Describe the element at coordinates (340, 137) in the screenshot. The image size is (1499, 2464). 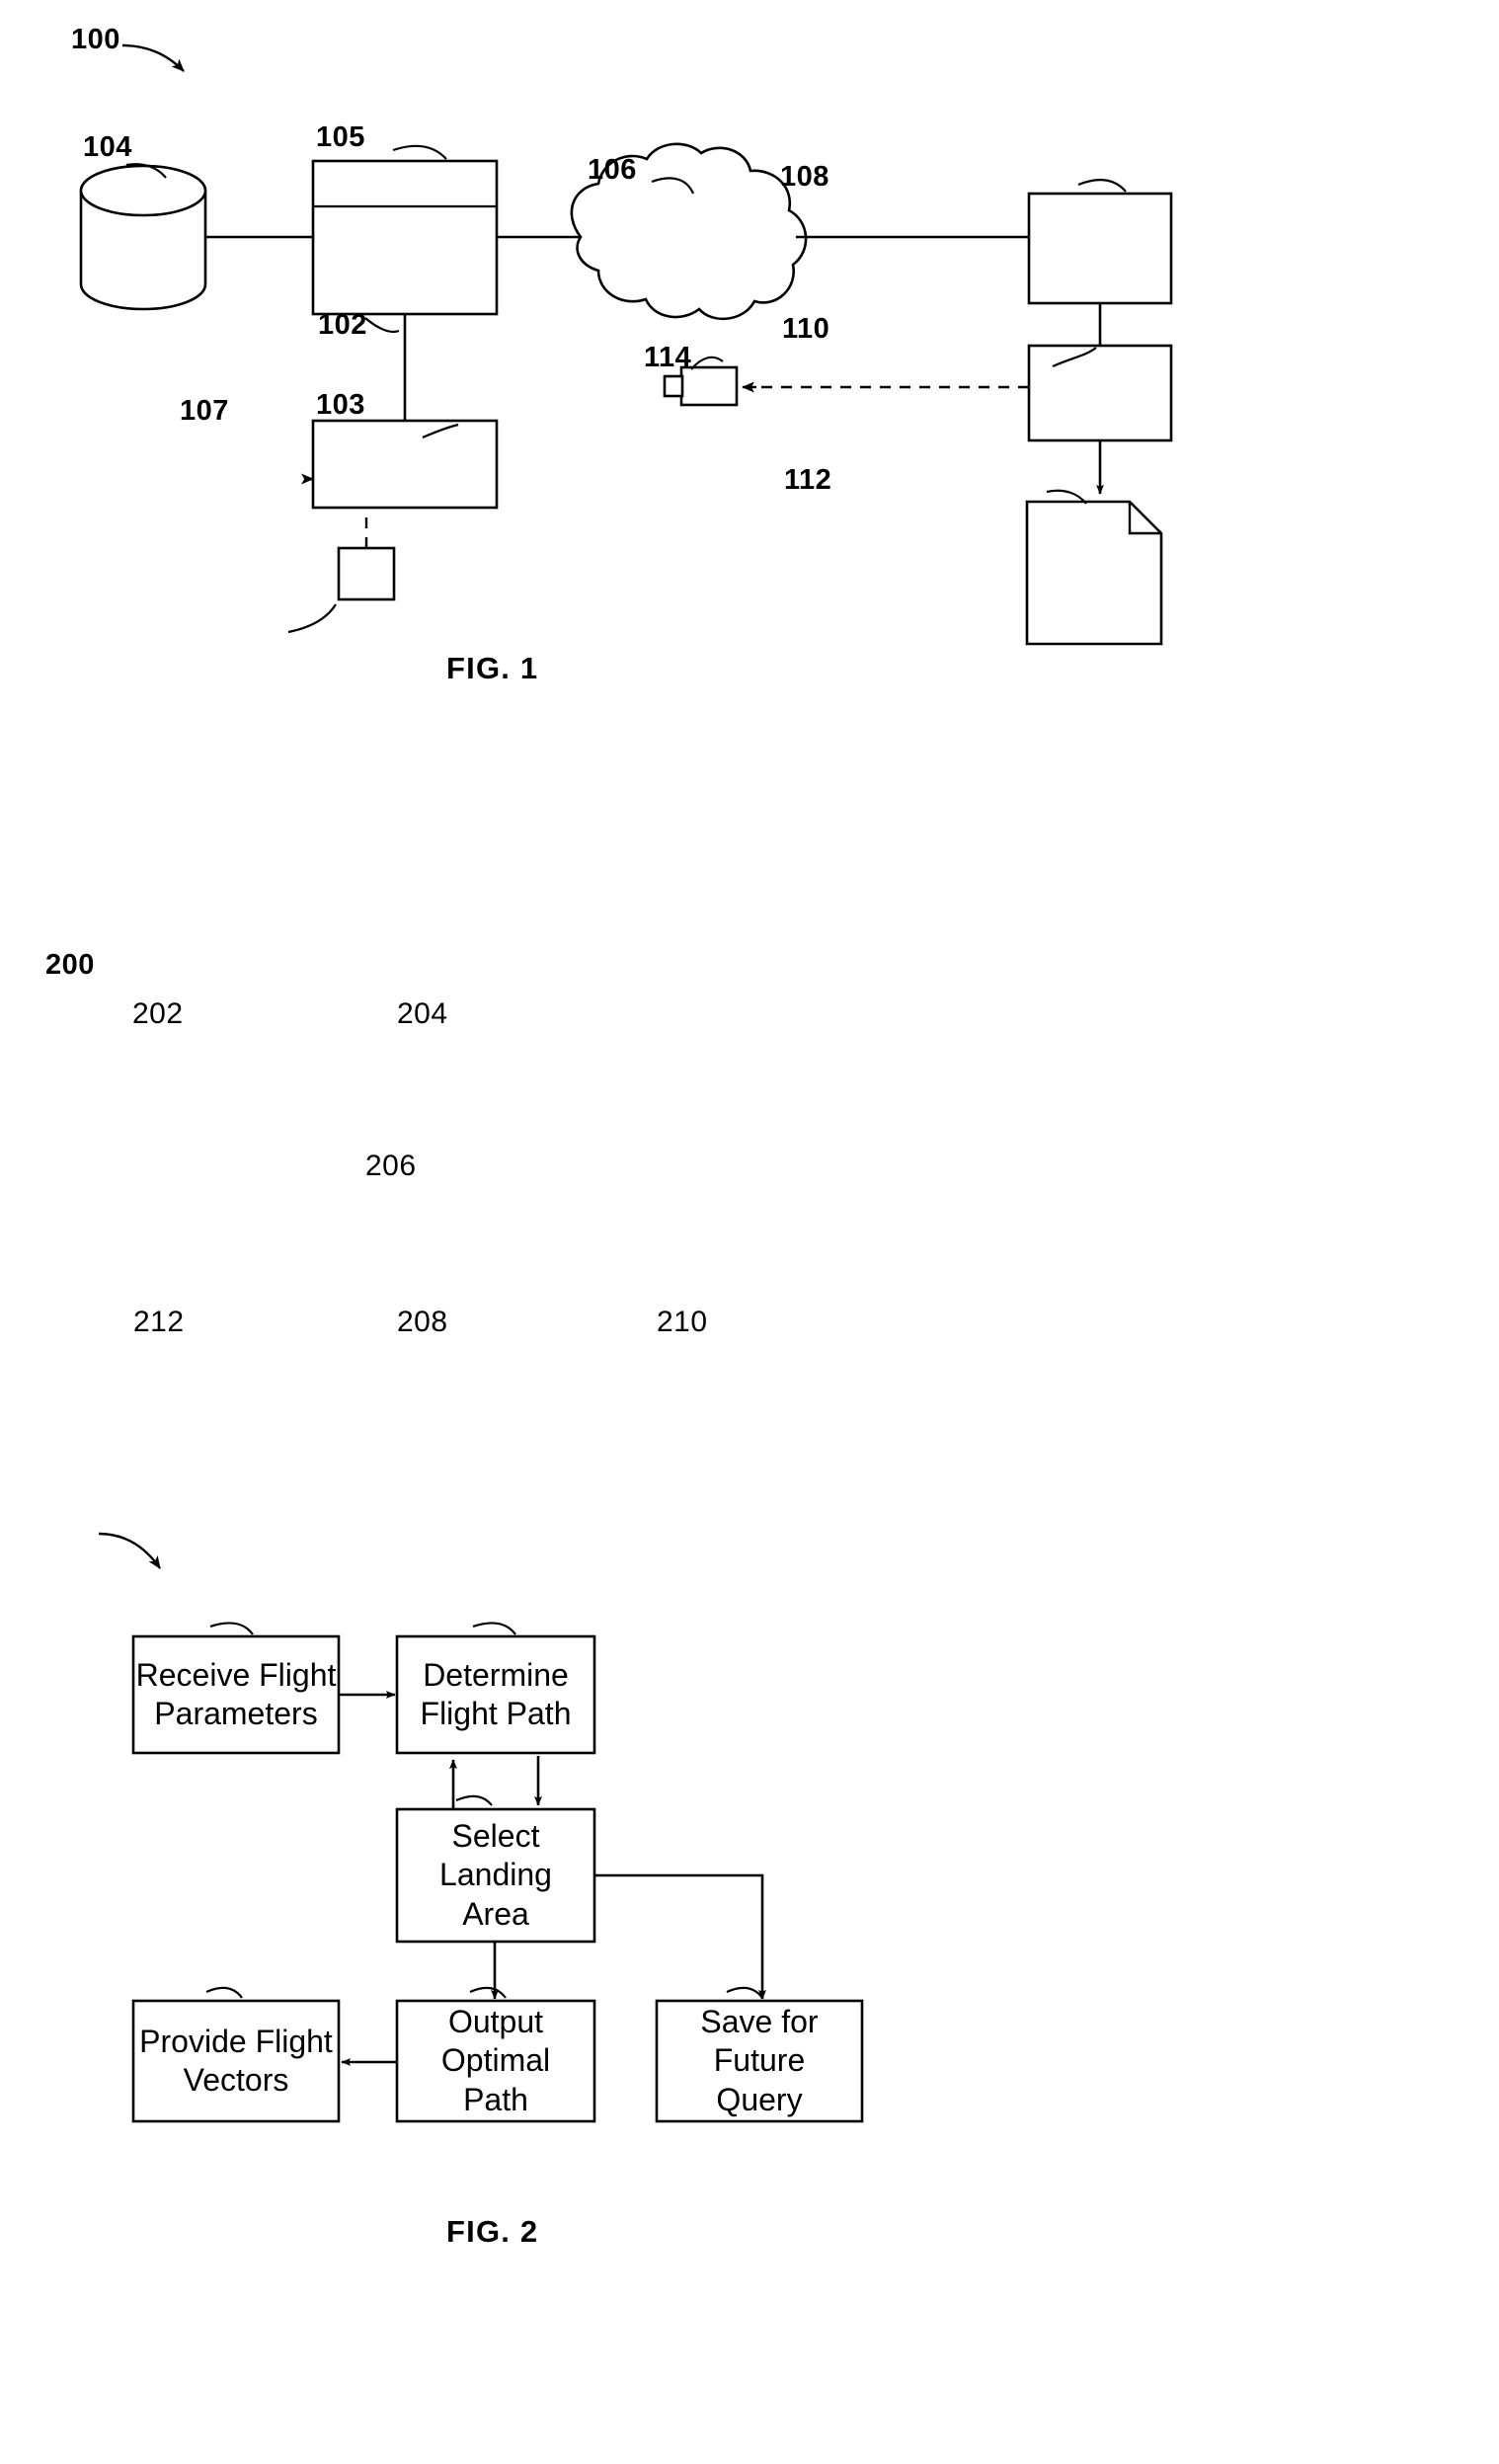
I see `ref-number-105: 105` at that location.